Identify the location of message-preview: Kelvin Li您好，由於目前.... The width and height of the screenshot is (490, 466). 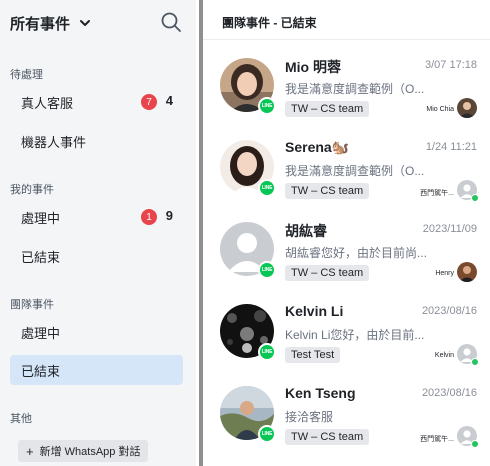
(355, 335).